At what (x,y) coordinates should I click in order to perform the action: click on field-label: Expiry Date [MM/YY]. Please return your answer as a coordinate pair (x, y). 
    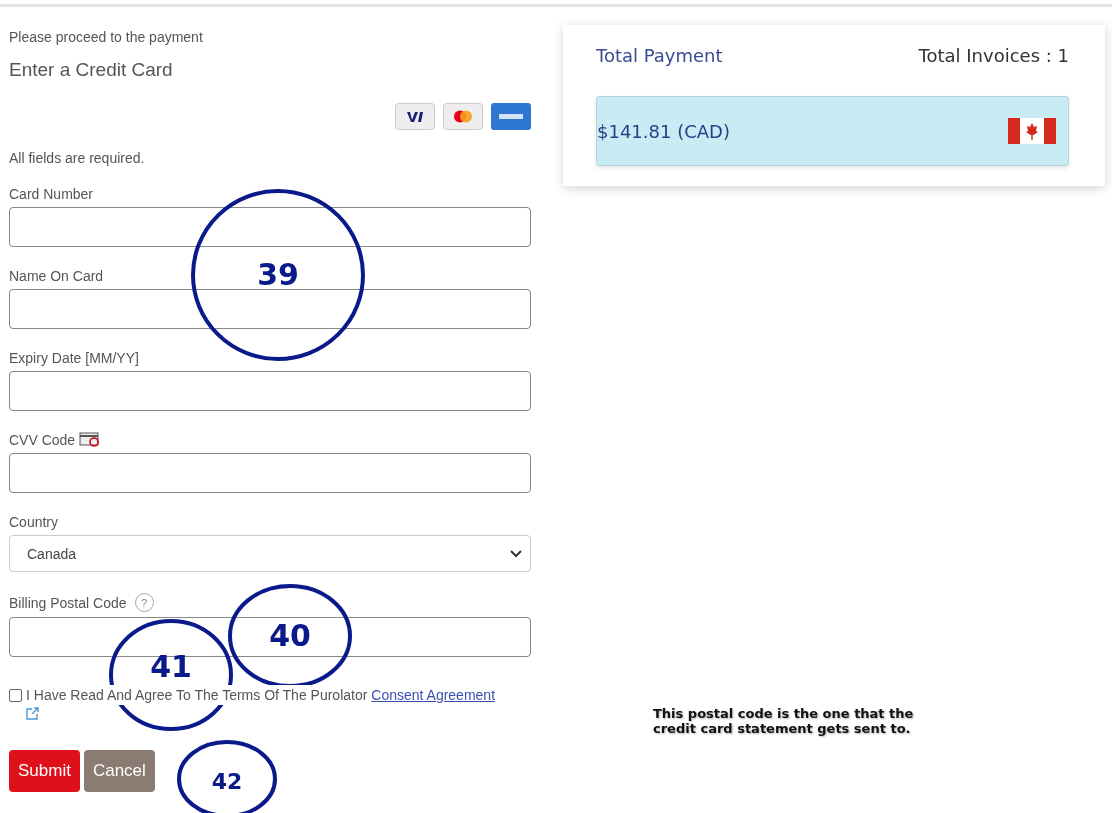
    Looking at the image, I should click on (74, 358).